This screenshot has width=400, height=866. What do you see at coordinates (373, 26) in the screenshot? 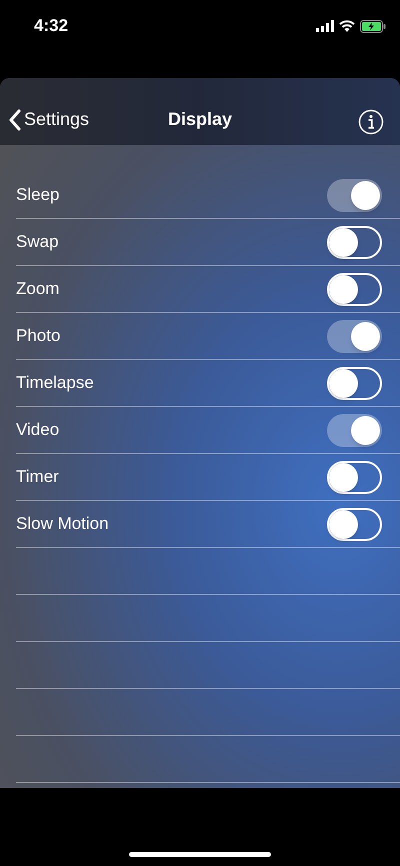
I see `battery-icon` at bounding box center [373, 26].